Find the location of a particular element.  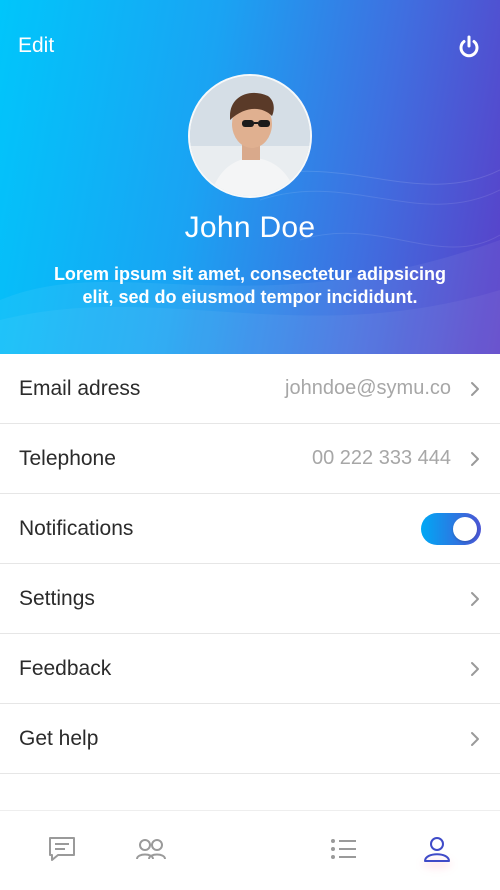

notifications-toggle is located at coordinates (451, 529).